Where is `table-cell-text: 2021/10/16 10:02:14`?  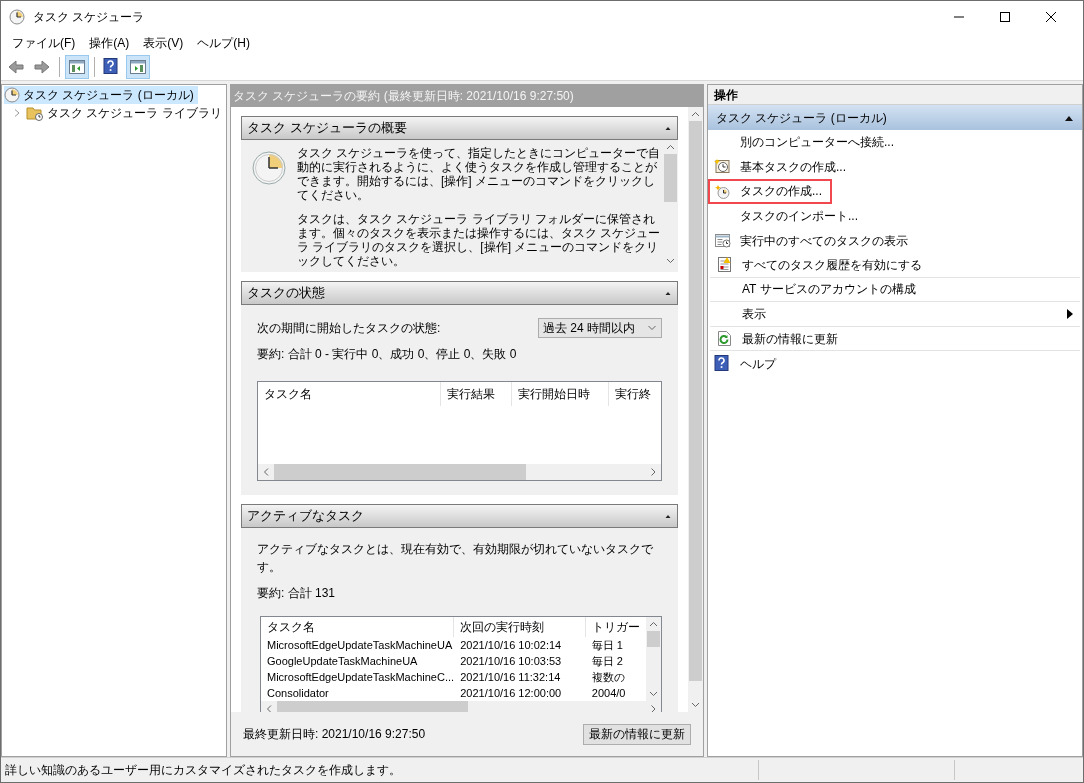
table-cell-text: 2021/10/16 10:02:14 is located at coordinates (511, 645).